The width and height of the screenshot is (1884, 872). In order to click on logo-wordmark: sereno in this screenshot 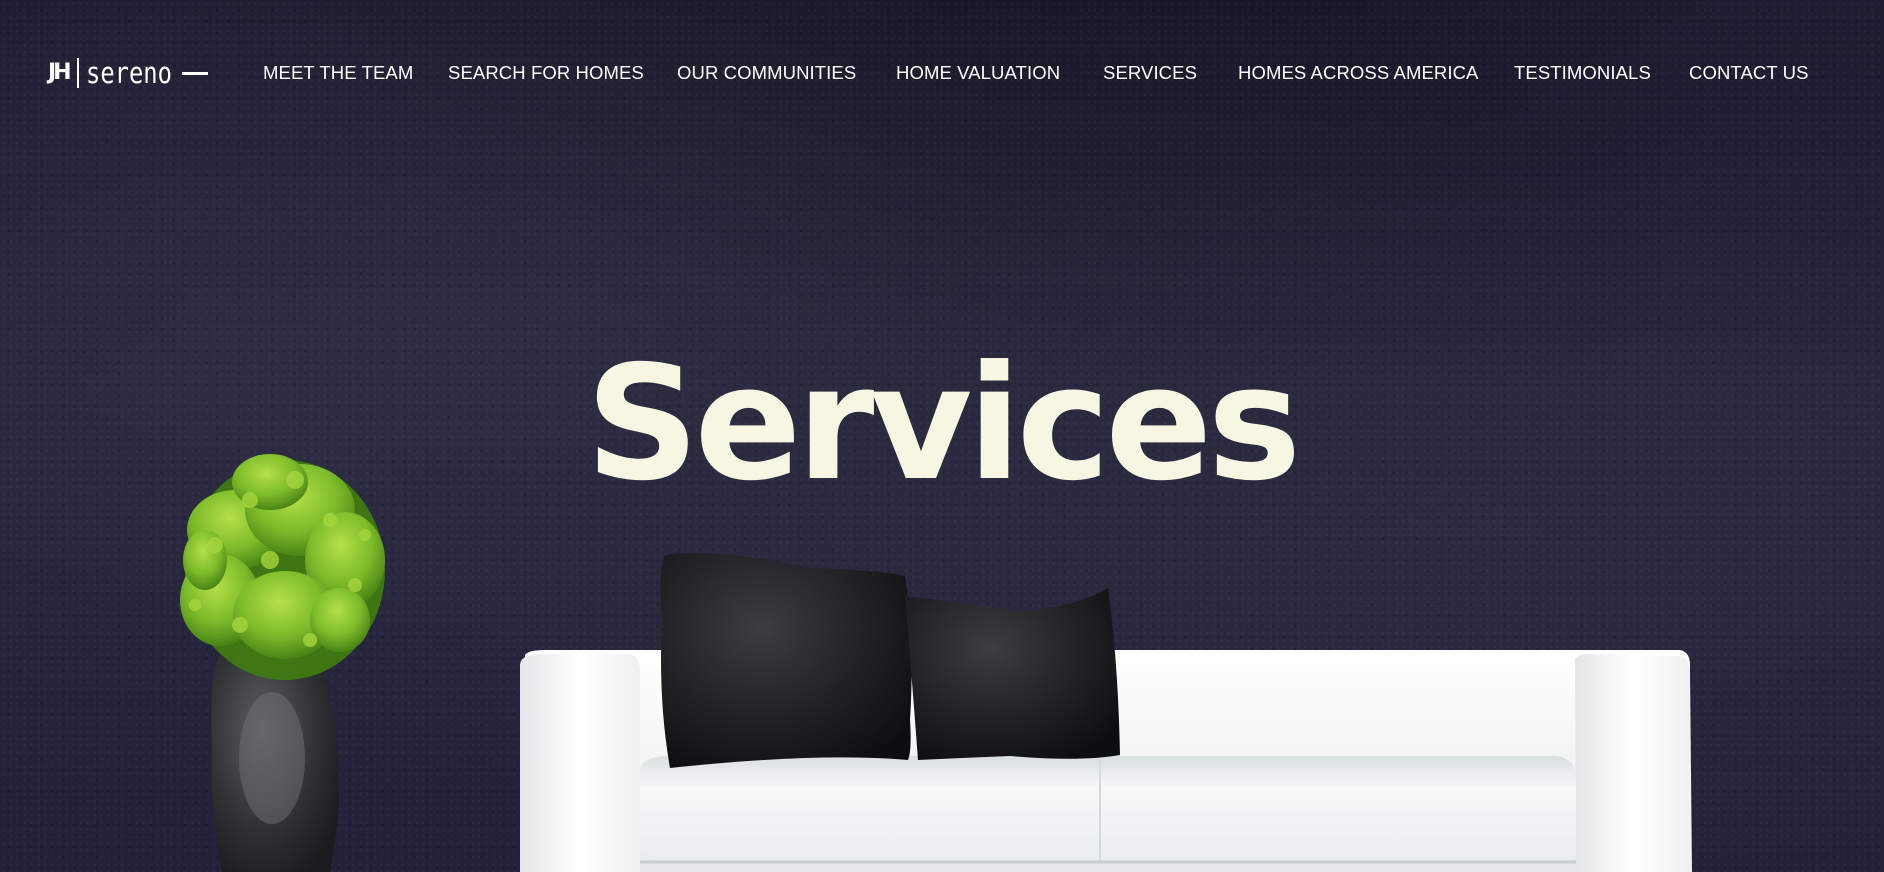, I will do `click(128, 72)`.